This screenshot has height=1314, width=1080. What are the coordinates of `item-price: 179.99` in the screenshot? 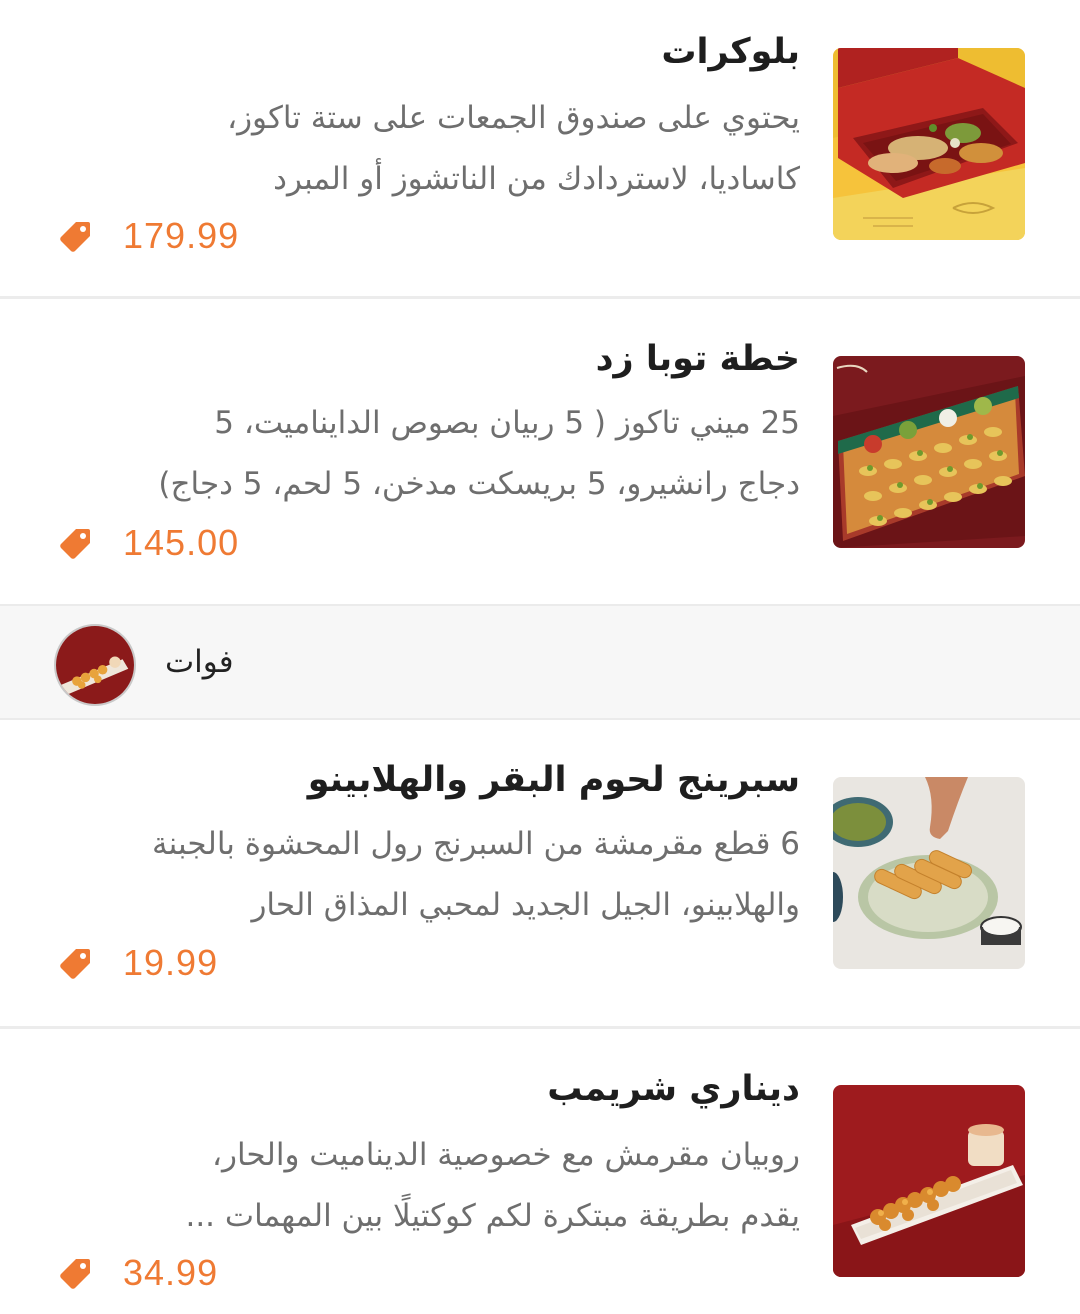 It's located at (181, 235).